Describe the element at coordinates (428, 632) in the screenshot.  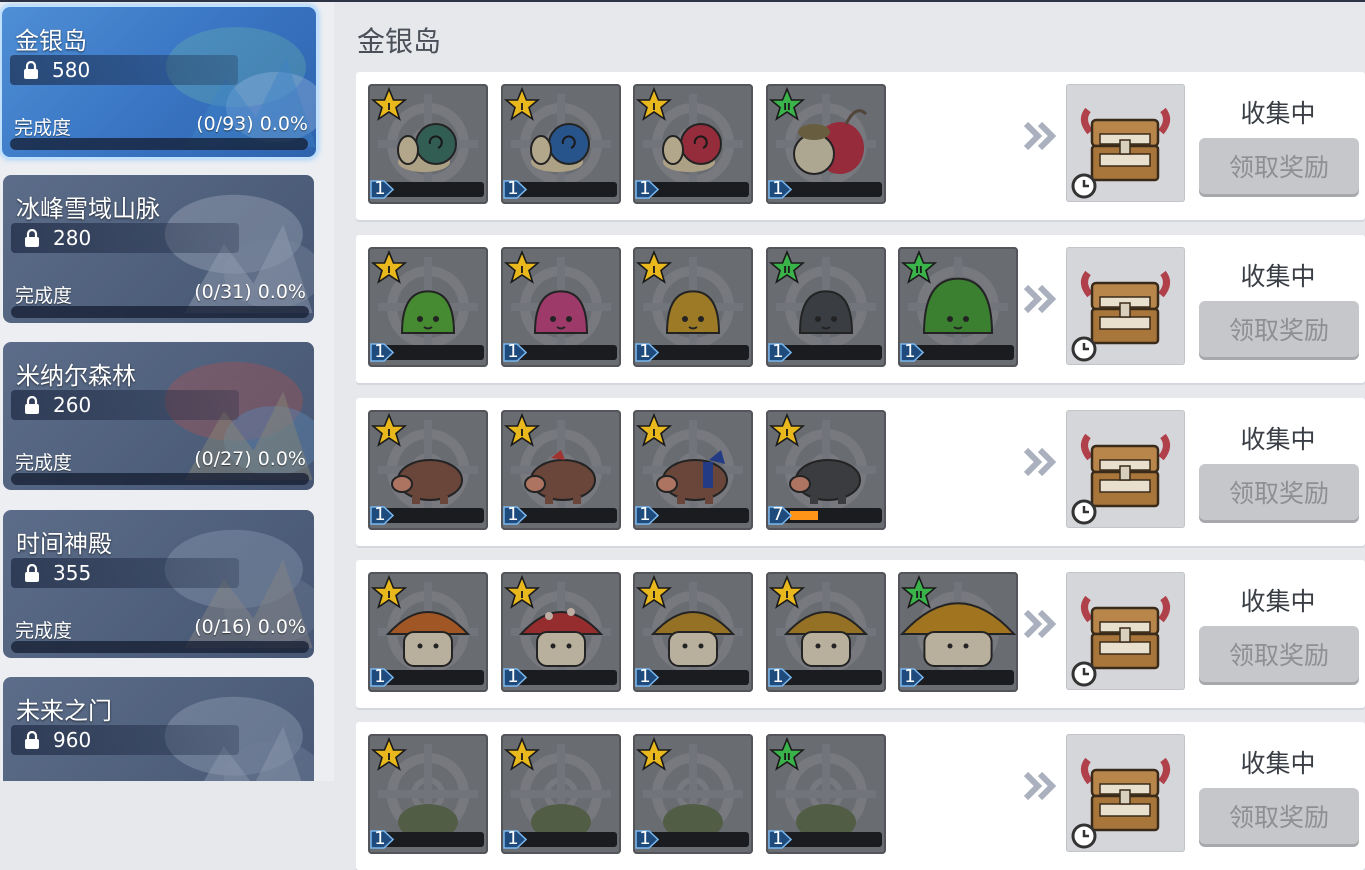
I see `monster-card-orange-mushroom: I 1` at that location.